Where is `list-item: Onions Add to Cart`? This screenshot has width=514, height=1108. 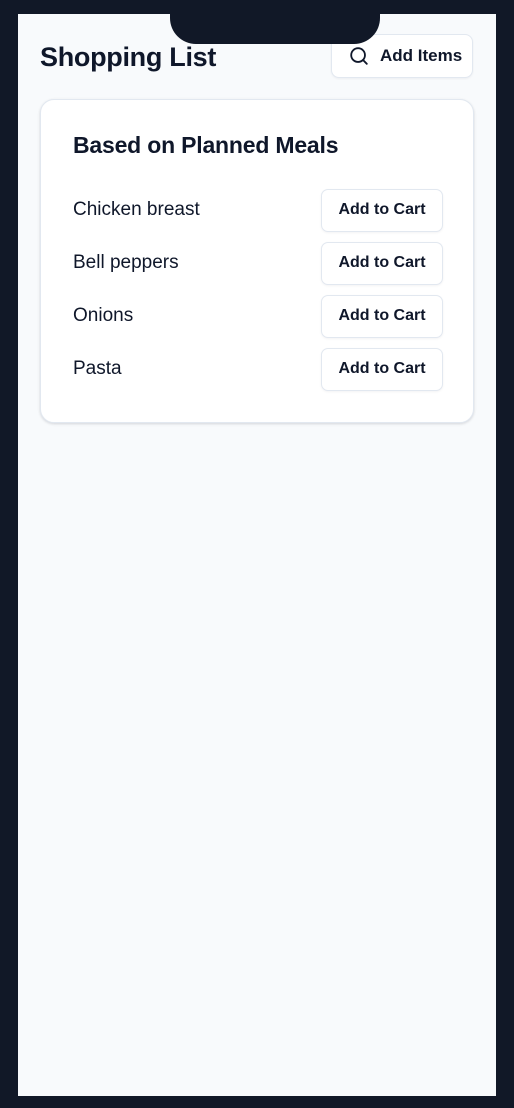
list-item: Onions Add to Cart is located at coordinates (258, 316).